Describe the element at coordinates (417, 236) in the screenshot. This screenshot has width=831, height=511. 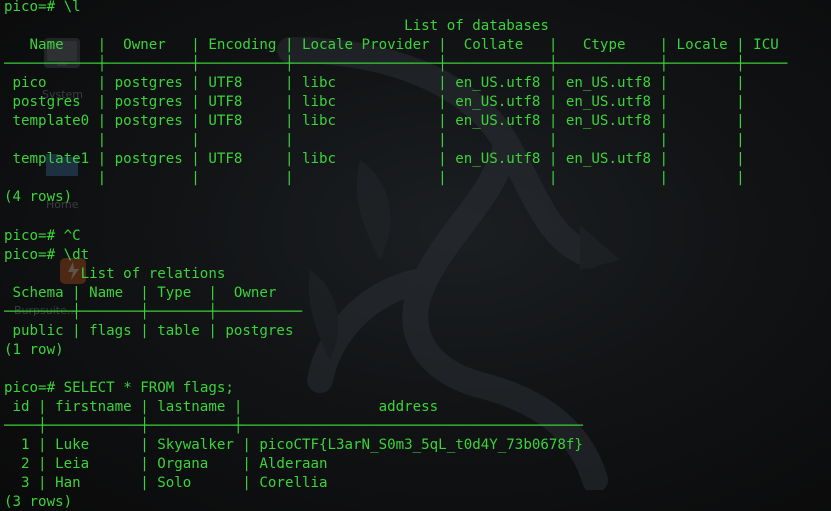
I see `prompt-line: pico=# ^C` at that location.